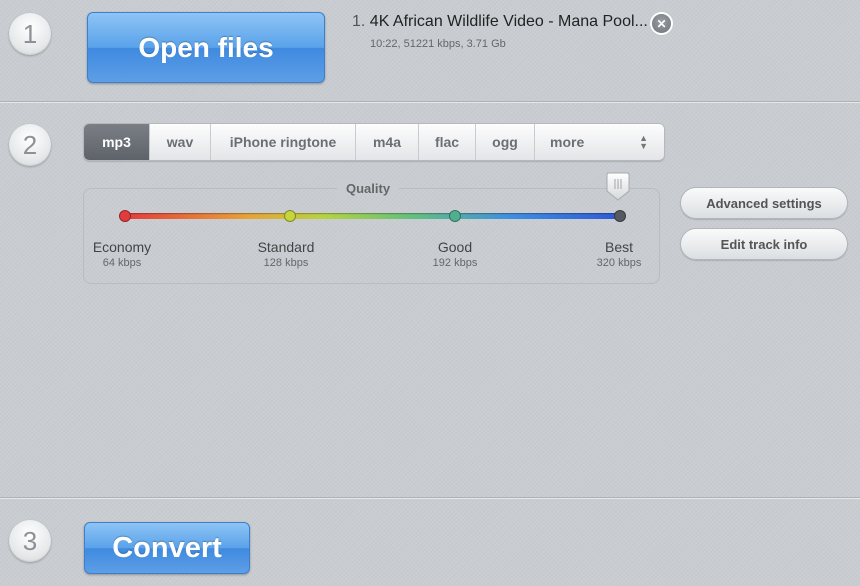 This screenshot has height=586, width=860. Describe the element at coordinates (764, 203) in the screenshot. I see `advanced-settings-button: Advanced settings` at that location.